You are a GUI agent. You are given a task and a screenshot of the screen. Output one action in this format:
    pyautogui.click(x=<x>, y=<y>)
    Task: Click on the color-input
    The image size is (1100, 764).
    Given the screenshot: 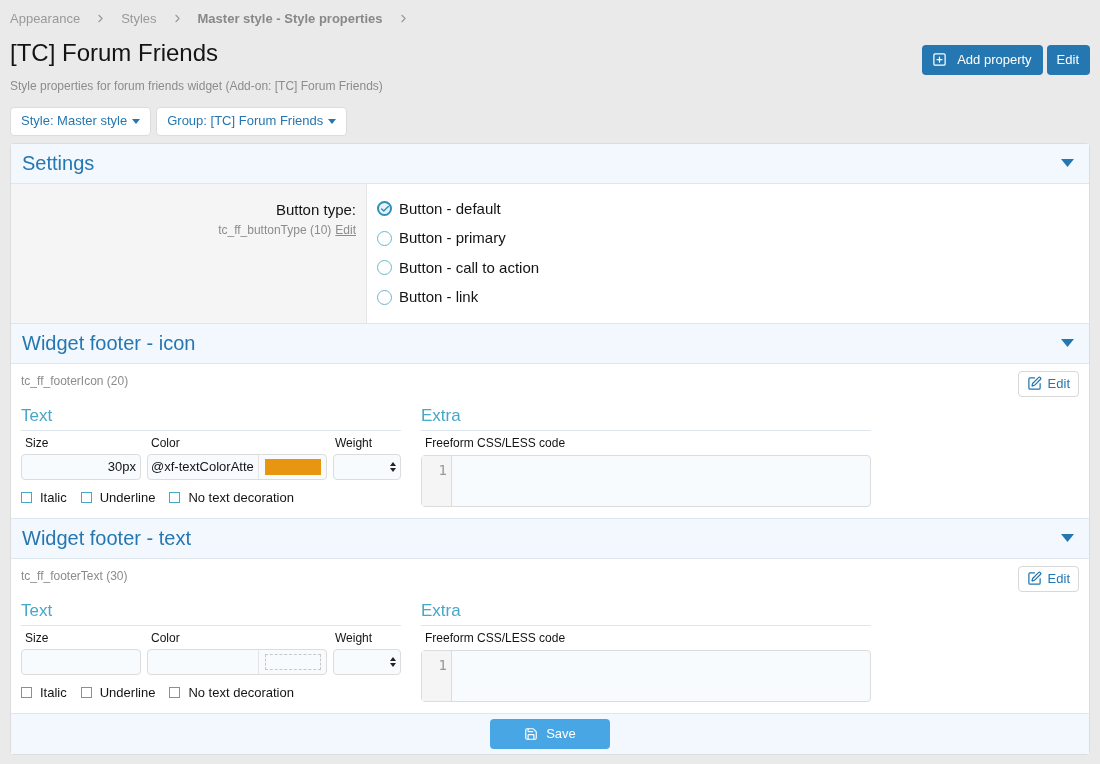 What is the action you would take?
    pyautogui.click(x=237, y=662)
    